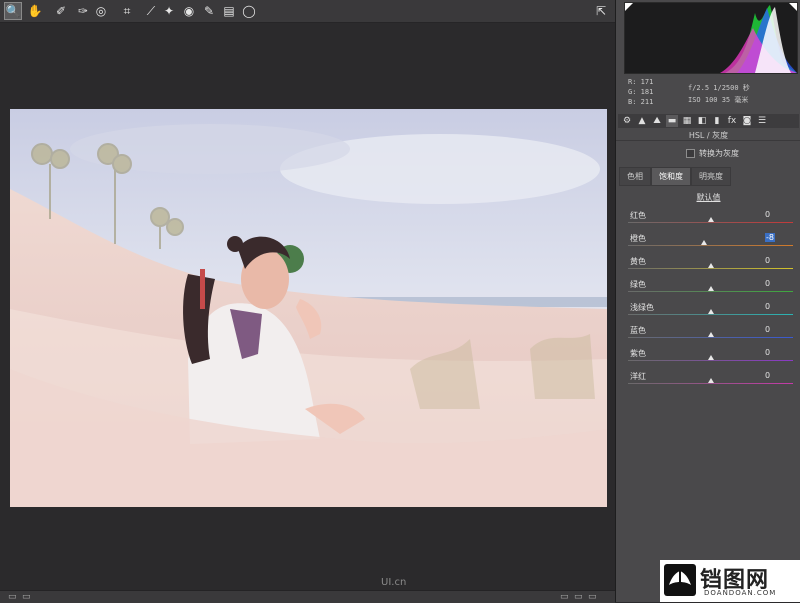  I want to click on slider-row: 洋红 0, so click(708, 382).